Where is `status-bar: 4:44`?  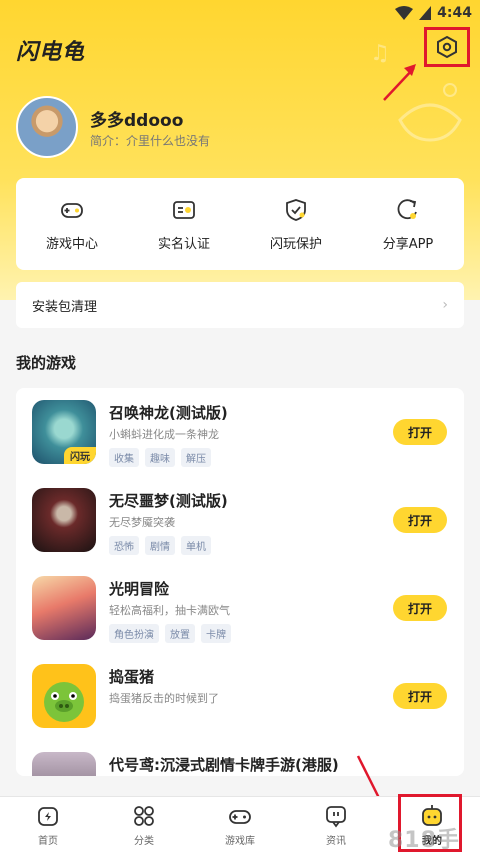 status-bar: 4:44 is located at coordinates (240, 13).